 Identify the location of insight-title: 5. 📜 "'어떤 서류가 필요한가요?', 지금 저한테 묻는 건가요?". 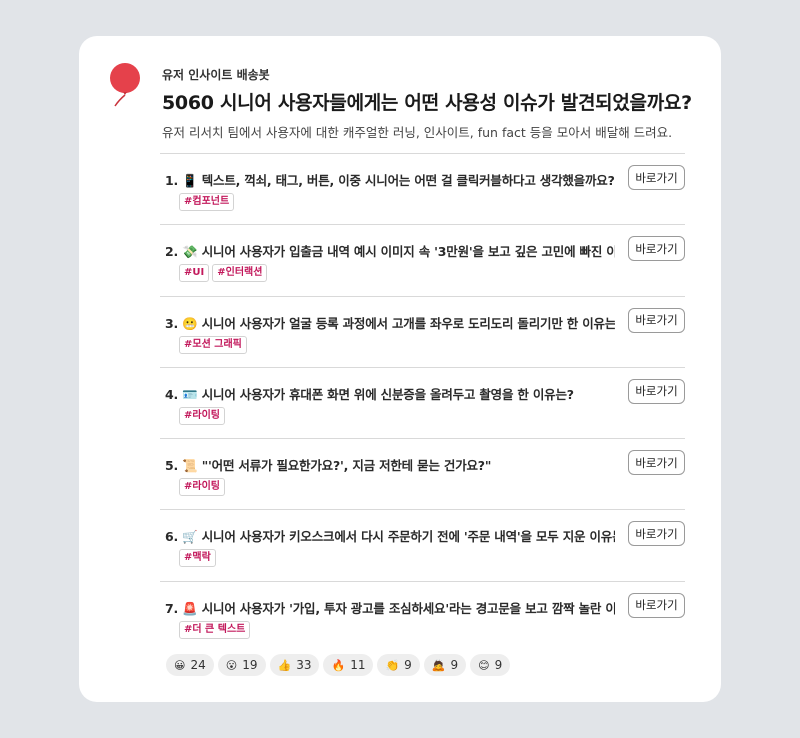
(328, 466).